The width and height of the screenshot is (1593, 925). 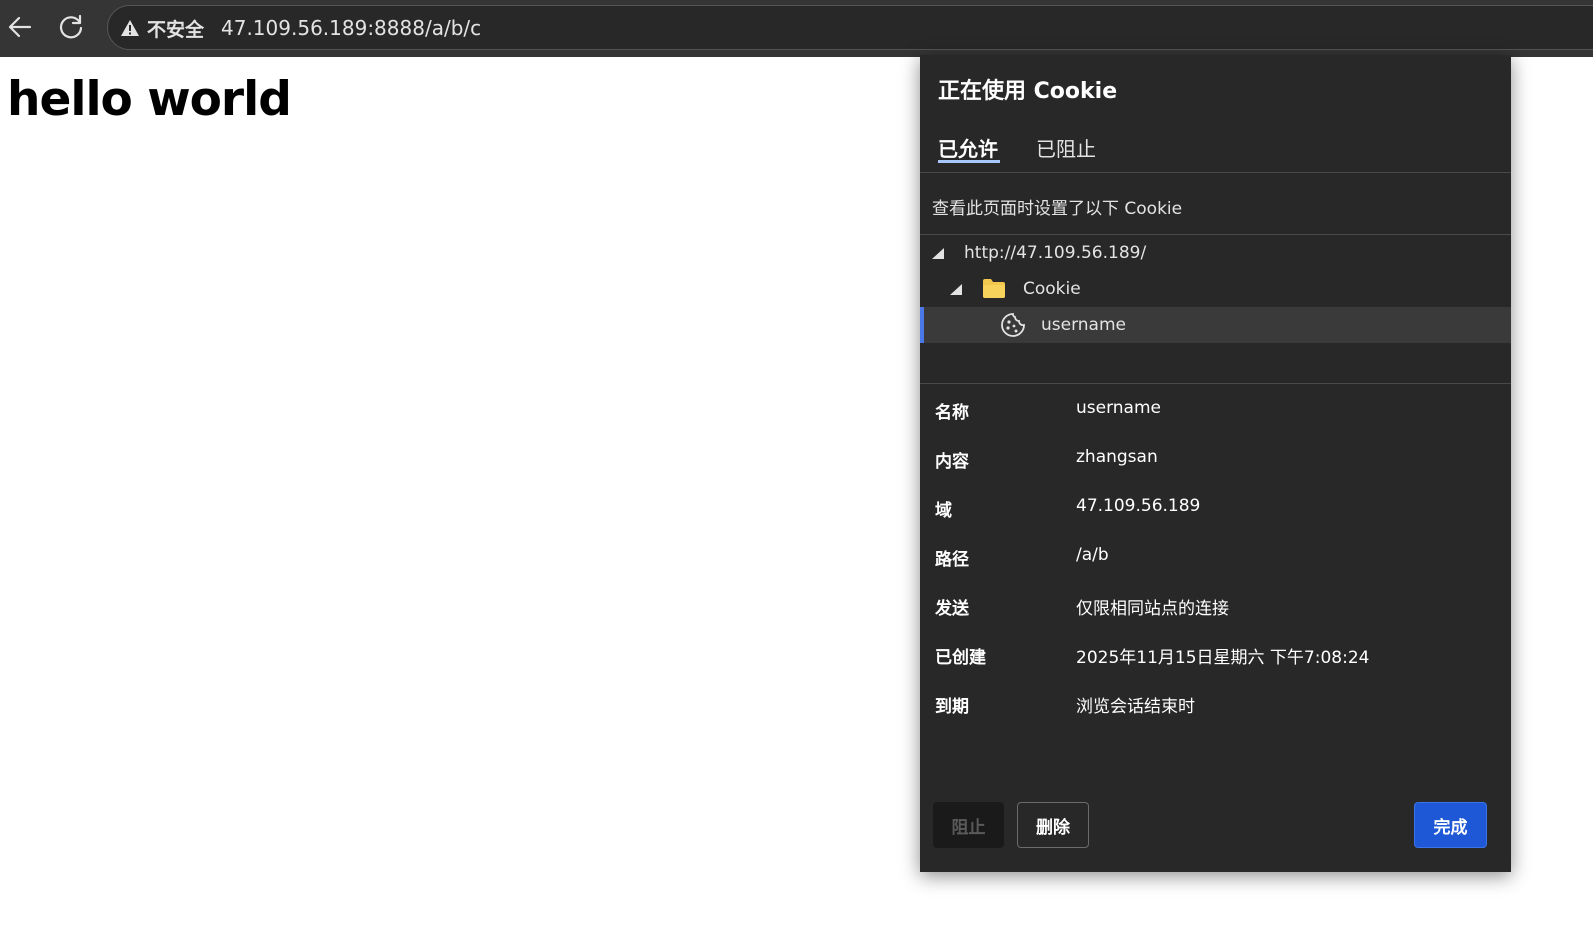 What do you see at coordinates (952, 560) in the screenshot?
I see `detail-path-label: 路径` at bounding box center [952, 560].